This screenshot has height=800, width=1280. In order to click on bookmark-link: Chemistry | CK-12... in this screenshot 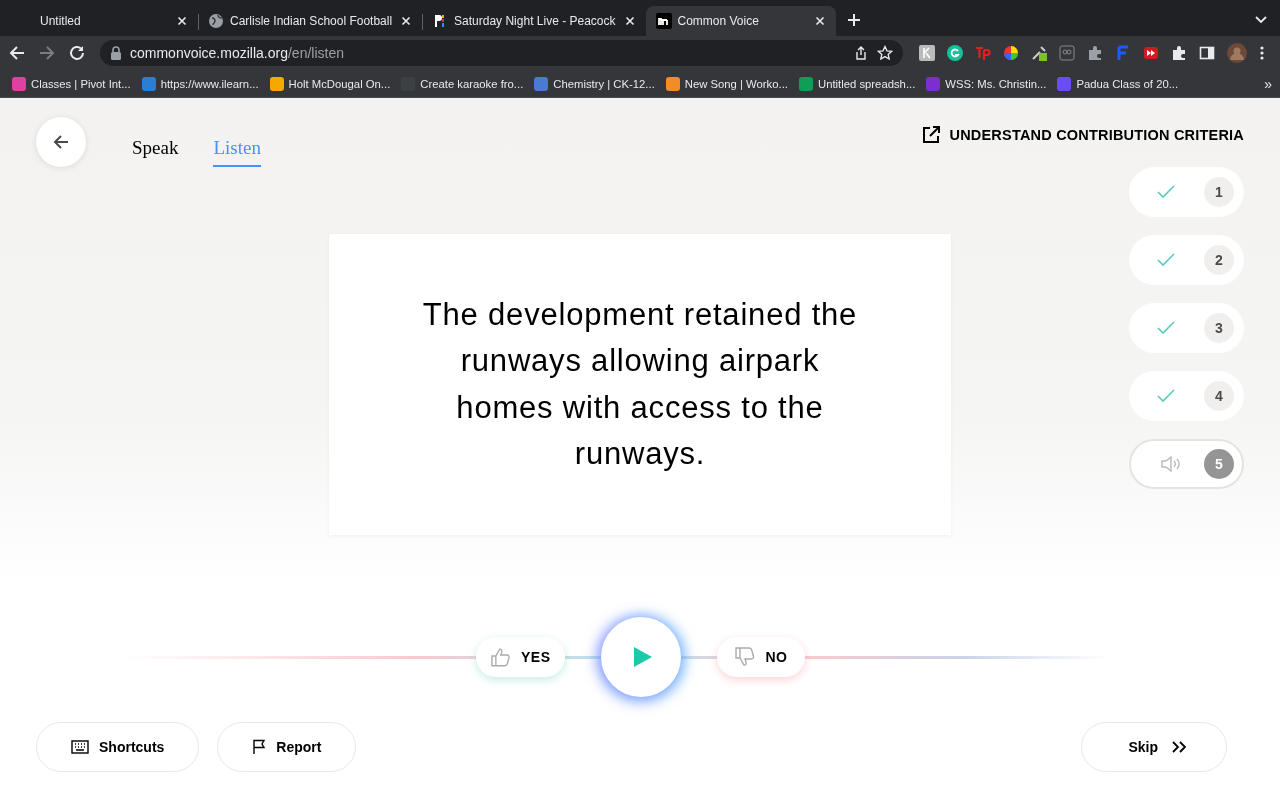, I will do `click(594, 83)`.